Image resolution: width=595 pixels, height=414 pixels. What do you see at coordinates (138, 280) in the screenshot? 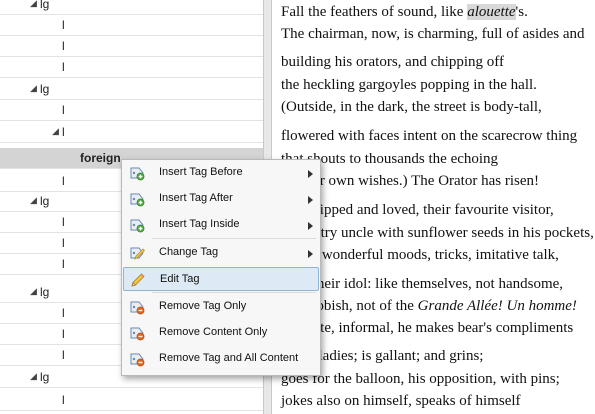
I see `edit-tag-icon` at bounding box center [138, 280].